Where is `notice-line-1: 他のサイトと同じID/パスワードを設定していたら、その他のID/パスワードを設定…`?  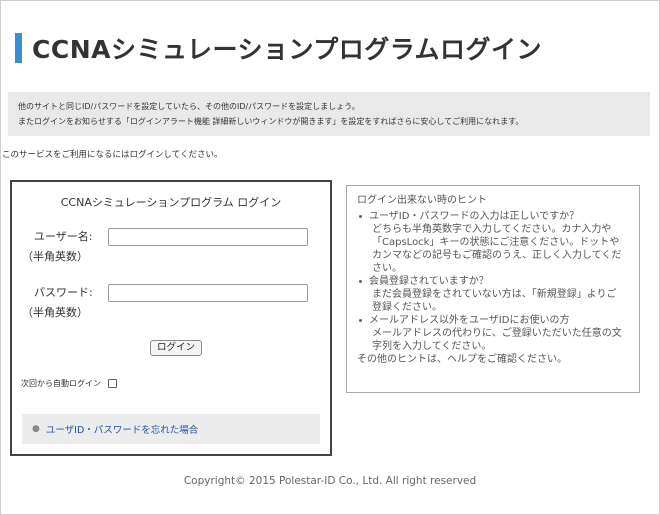
notice-line-1: 他のサイトと同じID/パスワードを設定していたら、その他のID/パスワードを設定… is located at coordinates (189, 106).